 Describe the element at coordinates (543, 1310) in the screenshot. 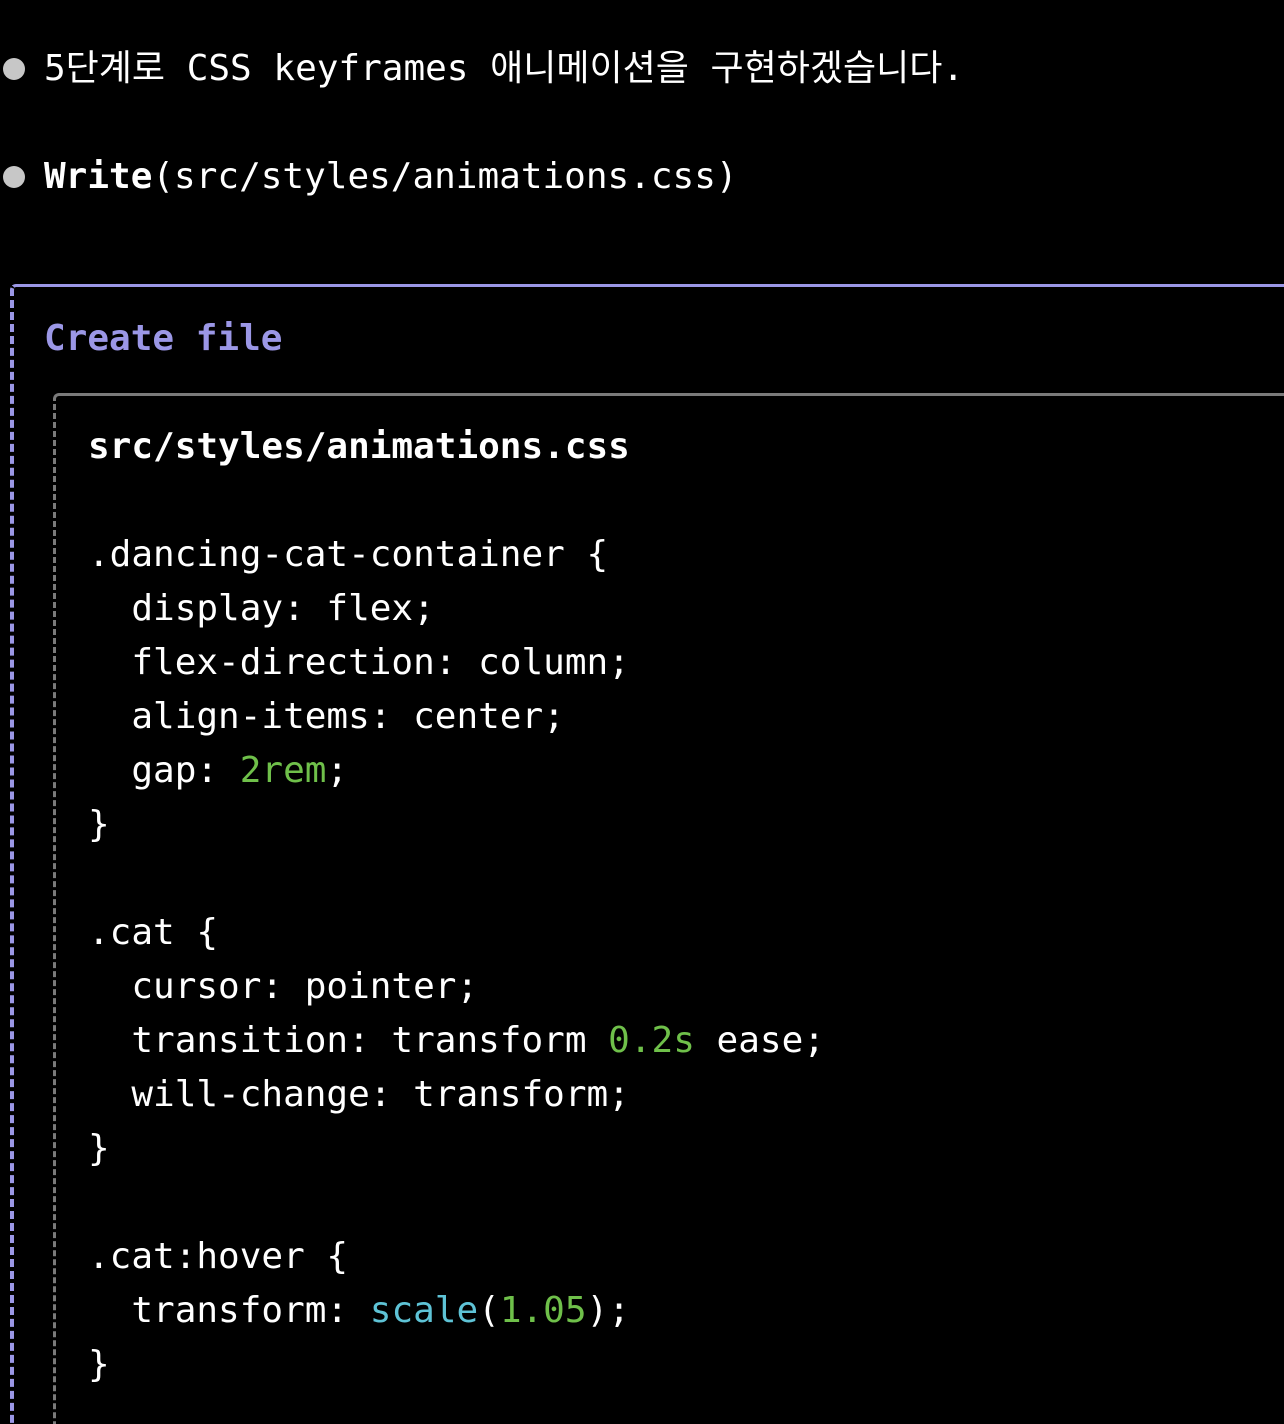

I see `code-number: 1.05` at that location.